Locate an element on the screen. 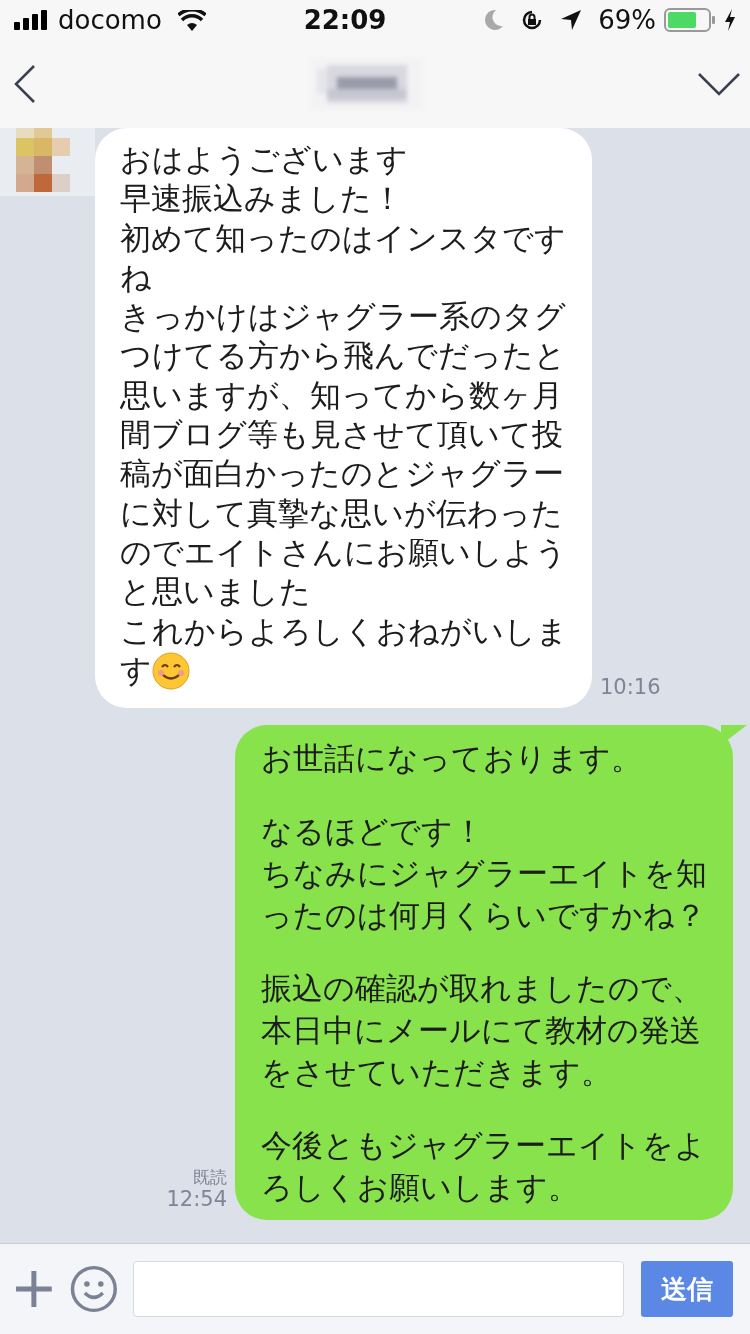 This screenshot has width=750, height=1334. message-text: お世話になっております。 is located at coordinates (451, 759).